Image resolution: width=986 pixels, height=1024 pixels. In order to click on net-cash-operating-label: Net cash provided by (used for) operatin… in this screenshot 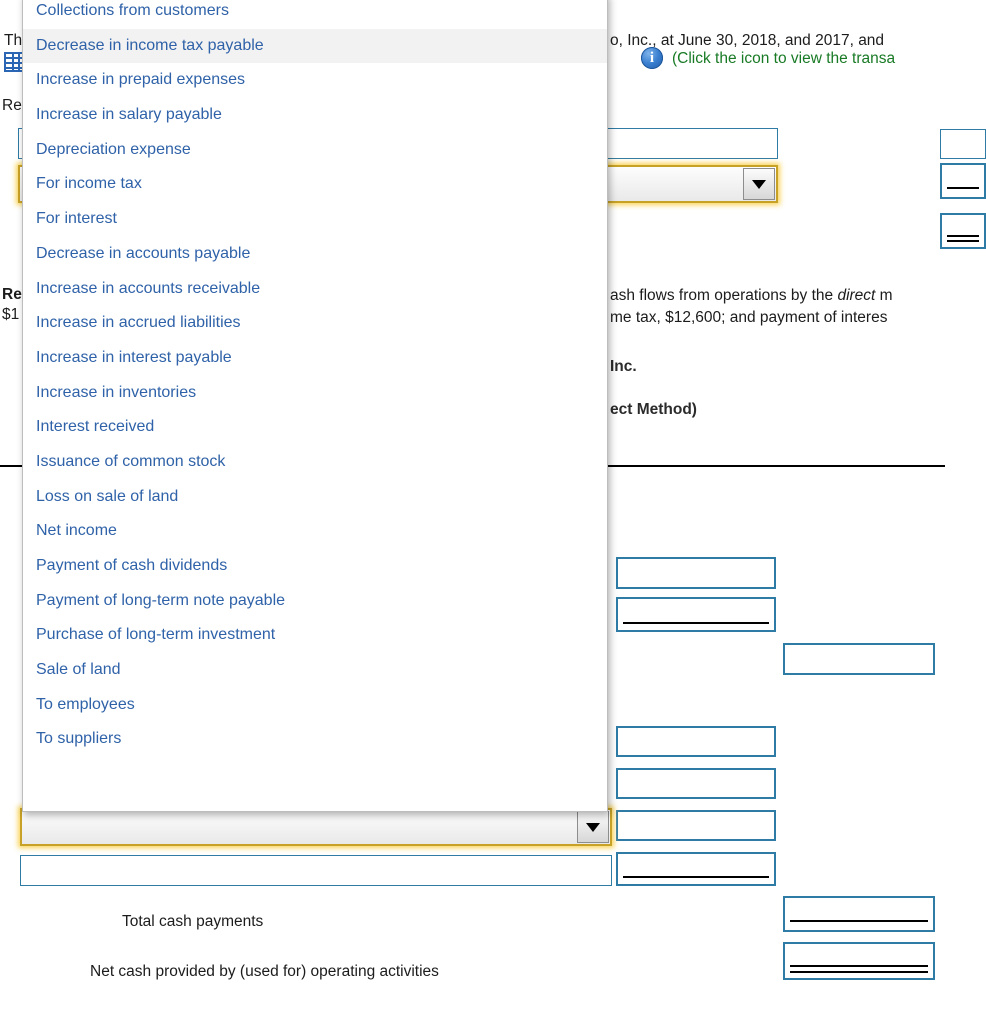, I will do `click(264, 971)`.